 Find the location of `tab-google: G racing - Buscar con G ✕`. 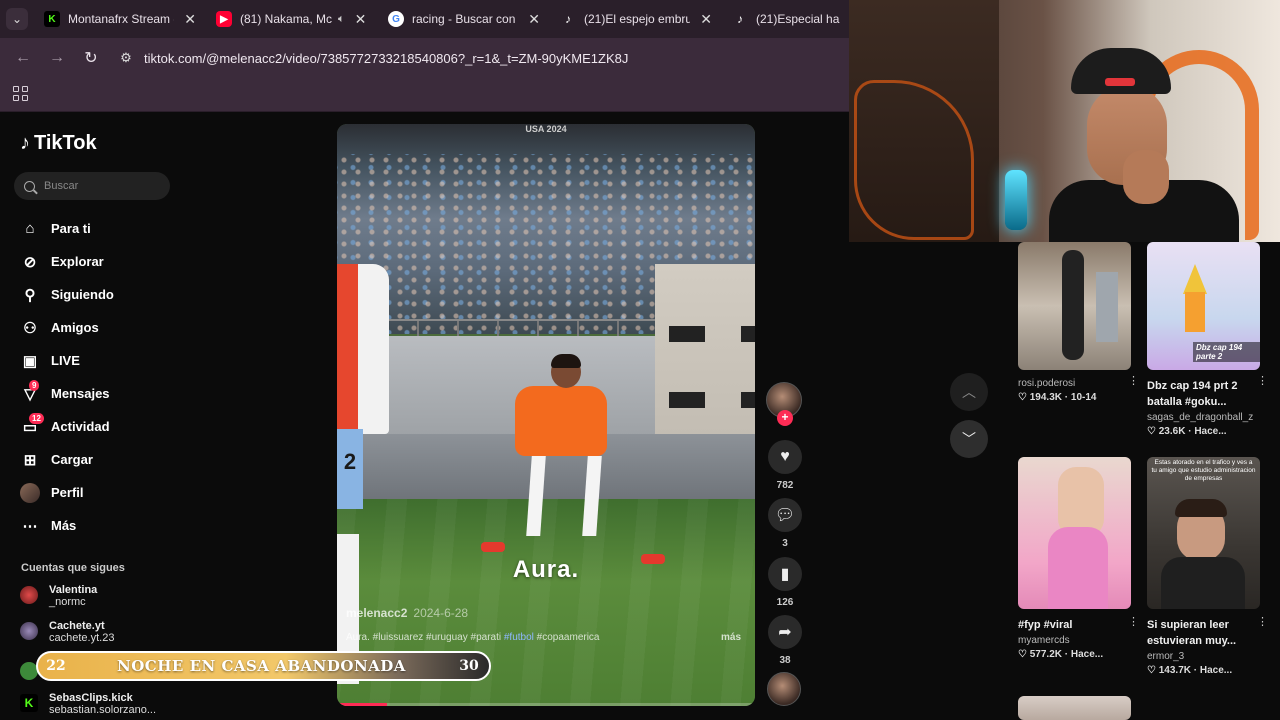

tab-google: G racing - Buscar con G ✕ is located at coordinates (464, 19).